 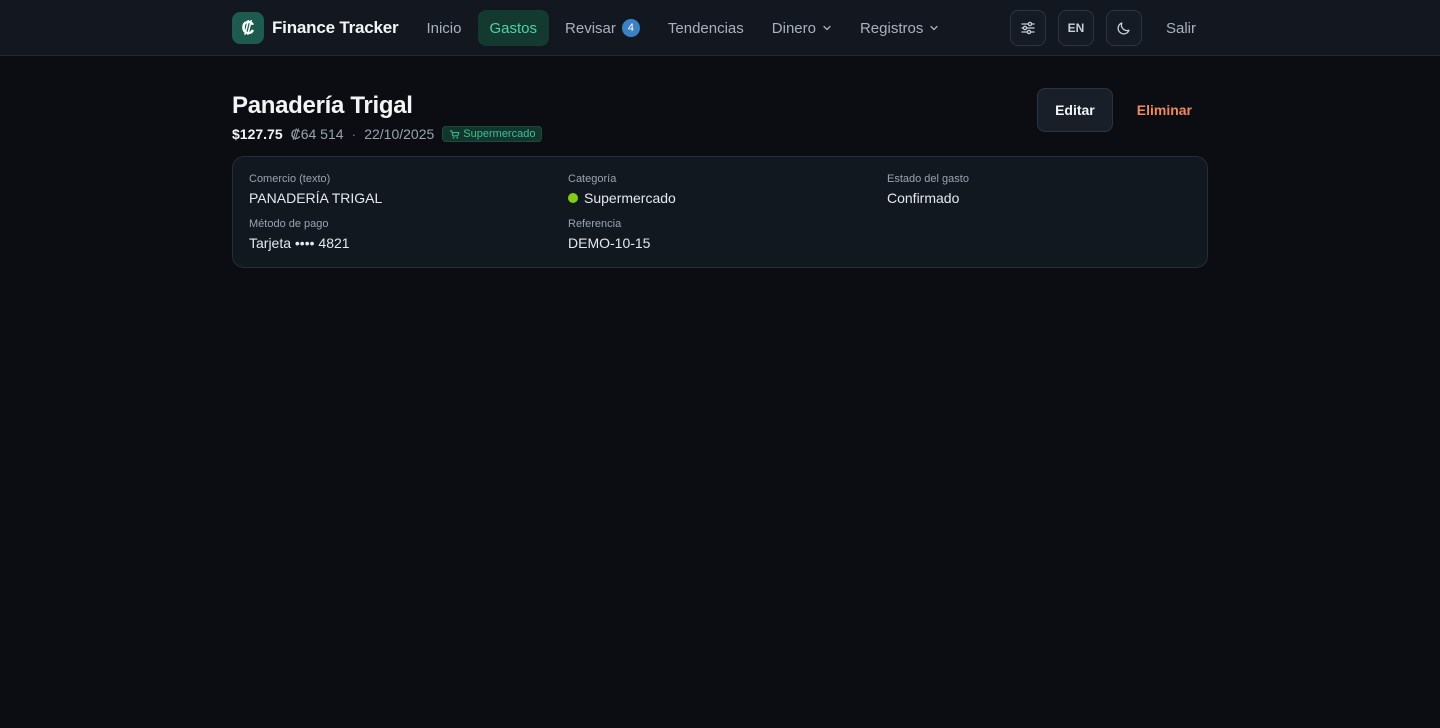 I want to click on expense-date: 22/10/2025, so click(x=399, y=134).